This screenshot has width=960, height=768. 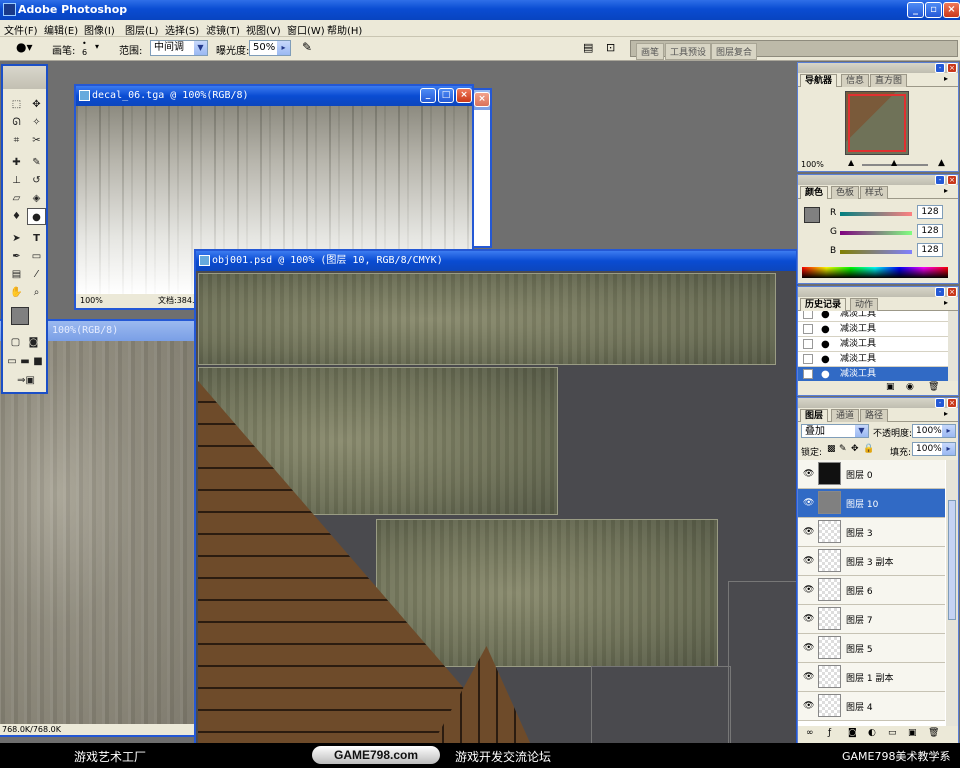 I want to click on layer-row-selected: 👁 图层 10, so click(x=871, y=503).